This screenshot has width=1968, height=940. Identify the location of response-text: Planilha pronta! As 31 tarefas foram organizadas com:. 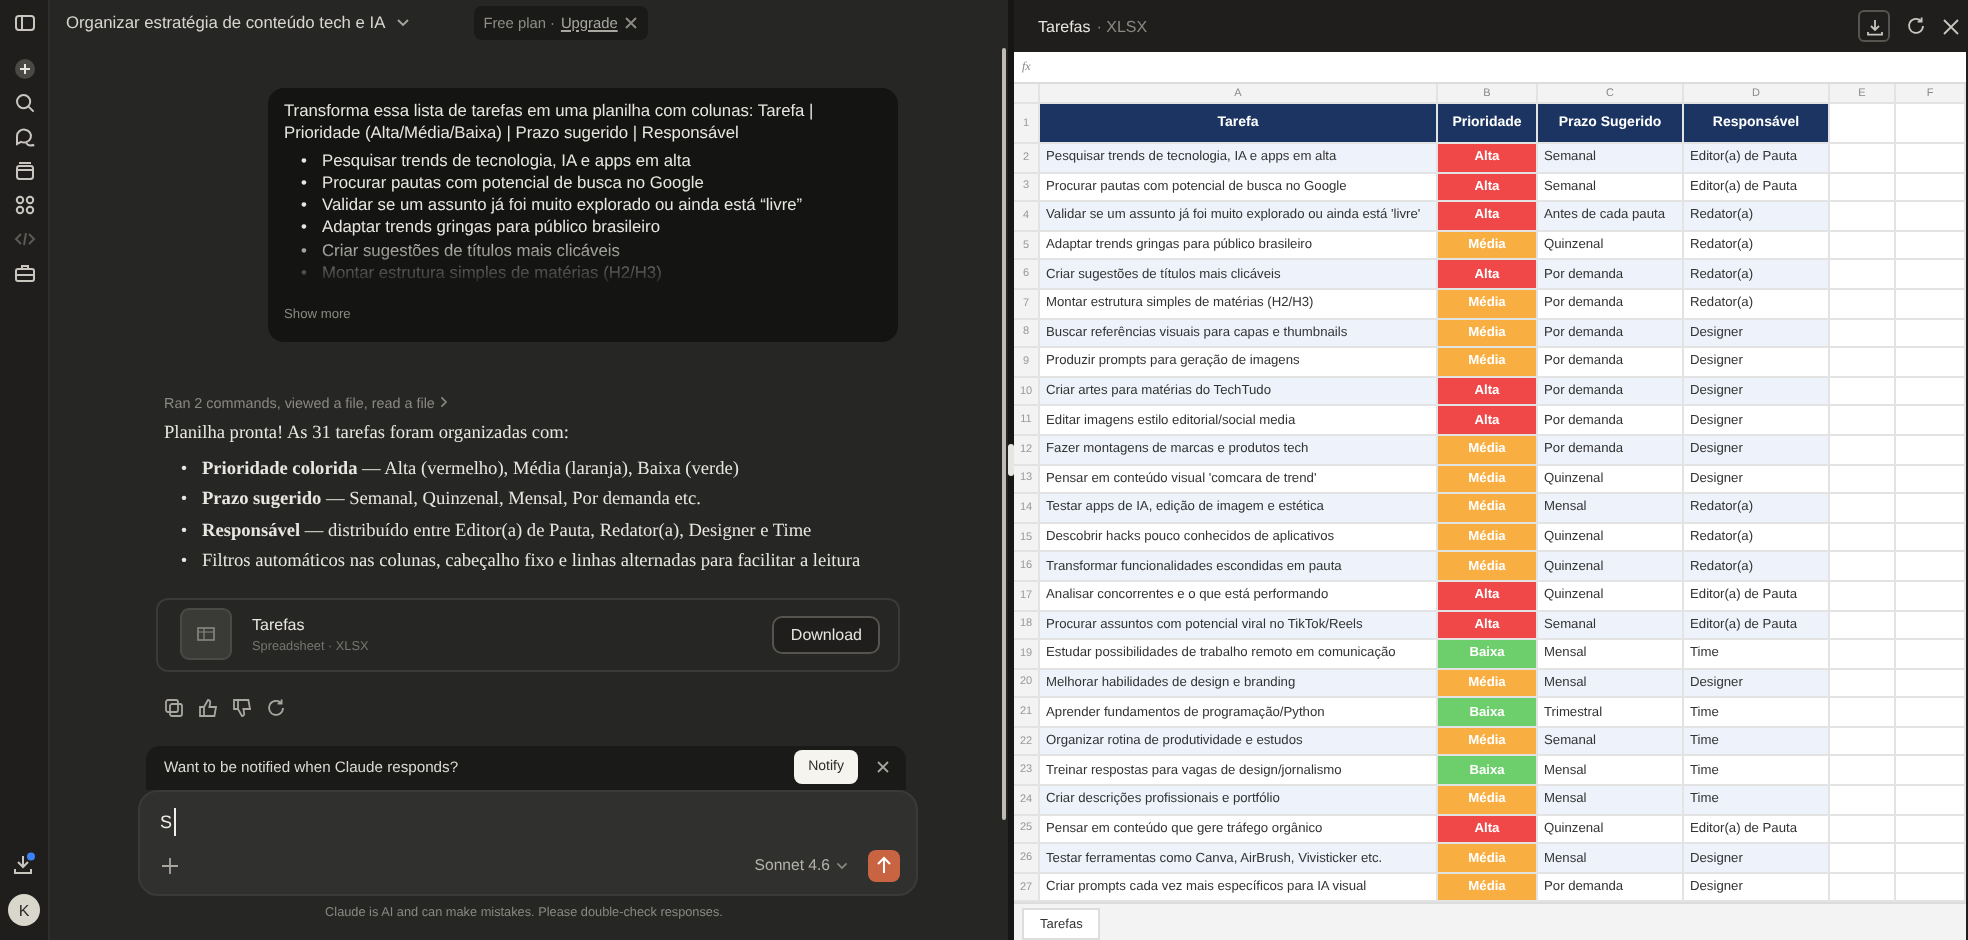
(367, 433).